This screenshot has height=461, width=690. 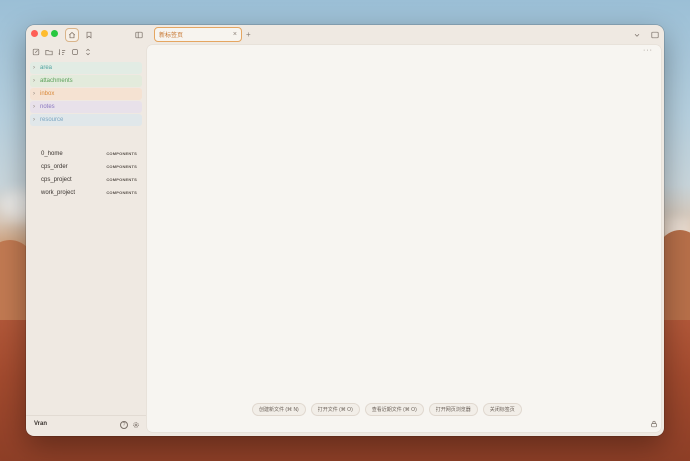 What do you see at coordinates (86, 120) in the screenshot?
I see `folder-resource: › resource` at bounding box center [86, 120].